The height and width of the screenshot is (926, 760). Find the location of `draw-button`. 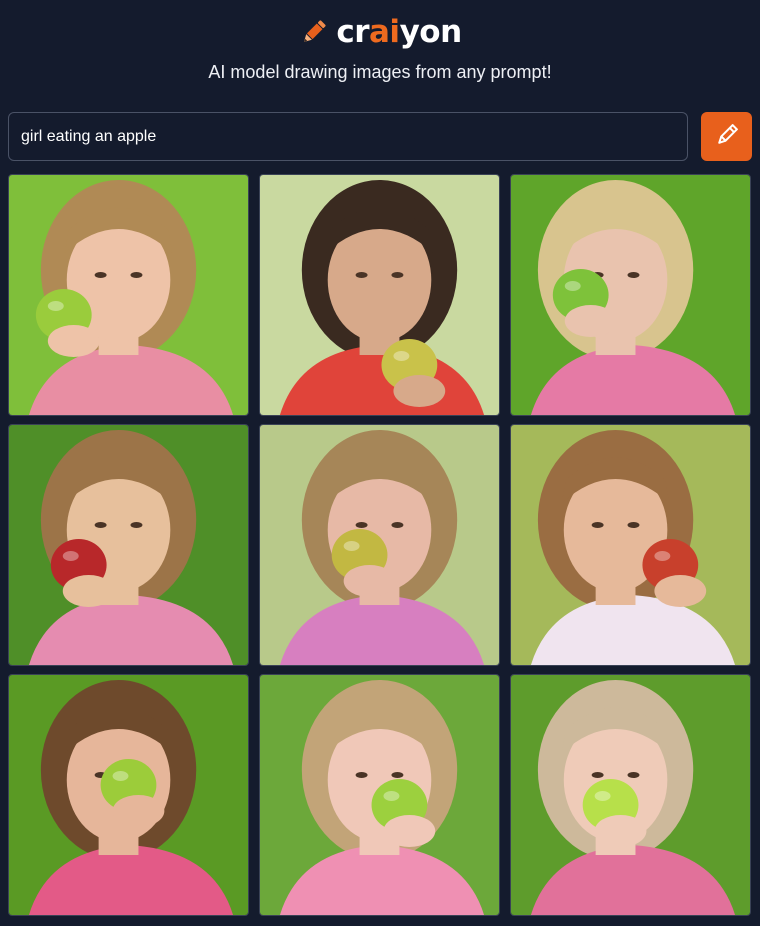

draw-button is located at coordinates (726, 136).